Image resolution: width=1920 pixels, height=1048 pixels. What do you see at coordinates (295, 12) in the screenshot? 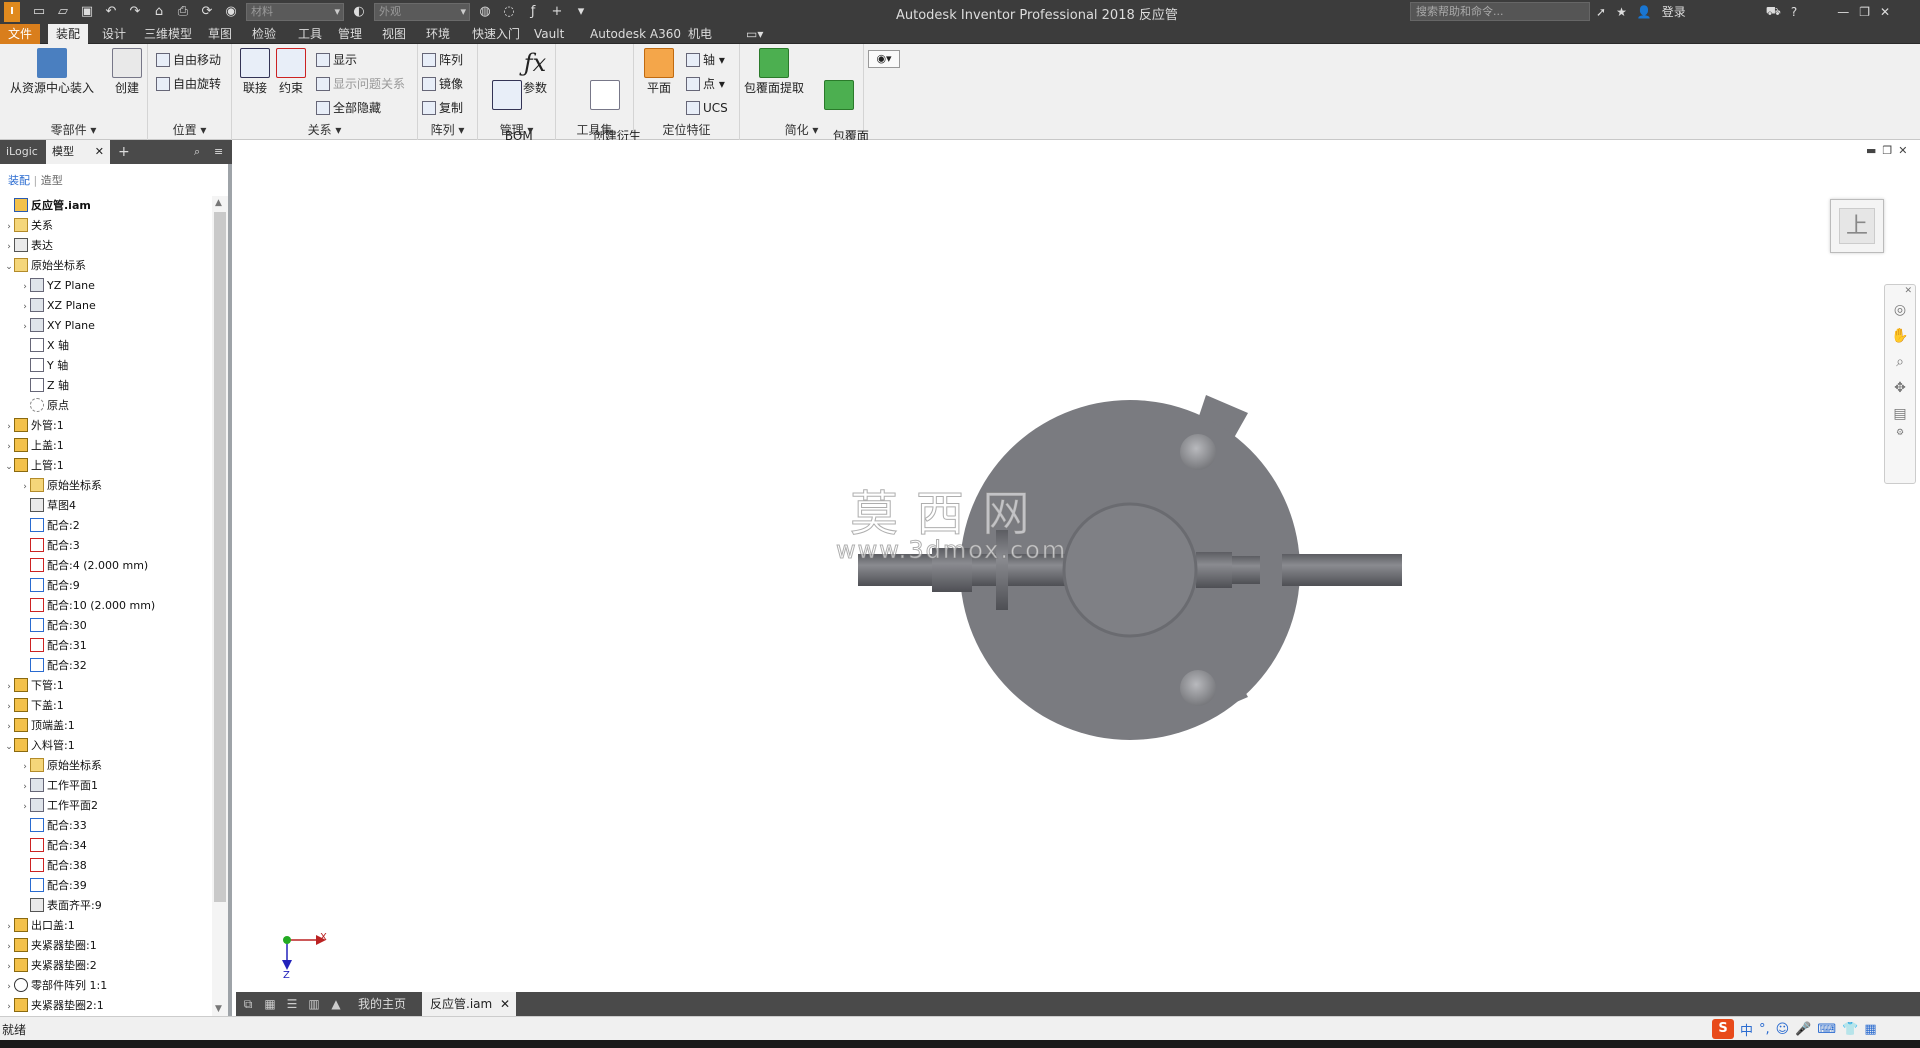
I see `material-combo: 材料` at bounding box center [295, 12].